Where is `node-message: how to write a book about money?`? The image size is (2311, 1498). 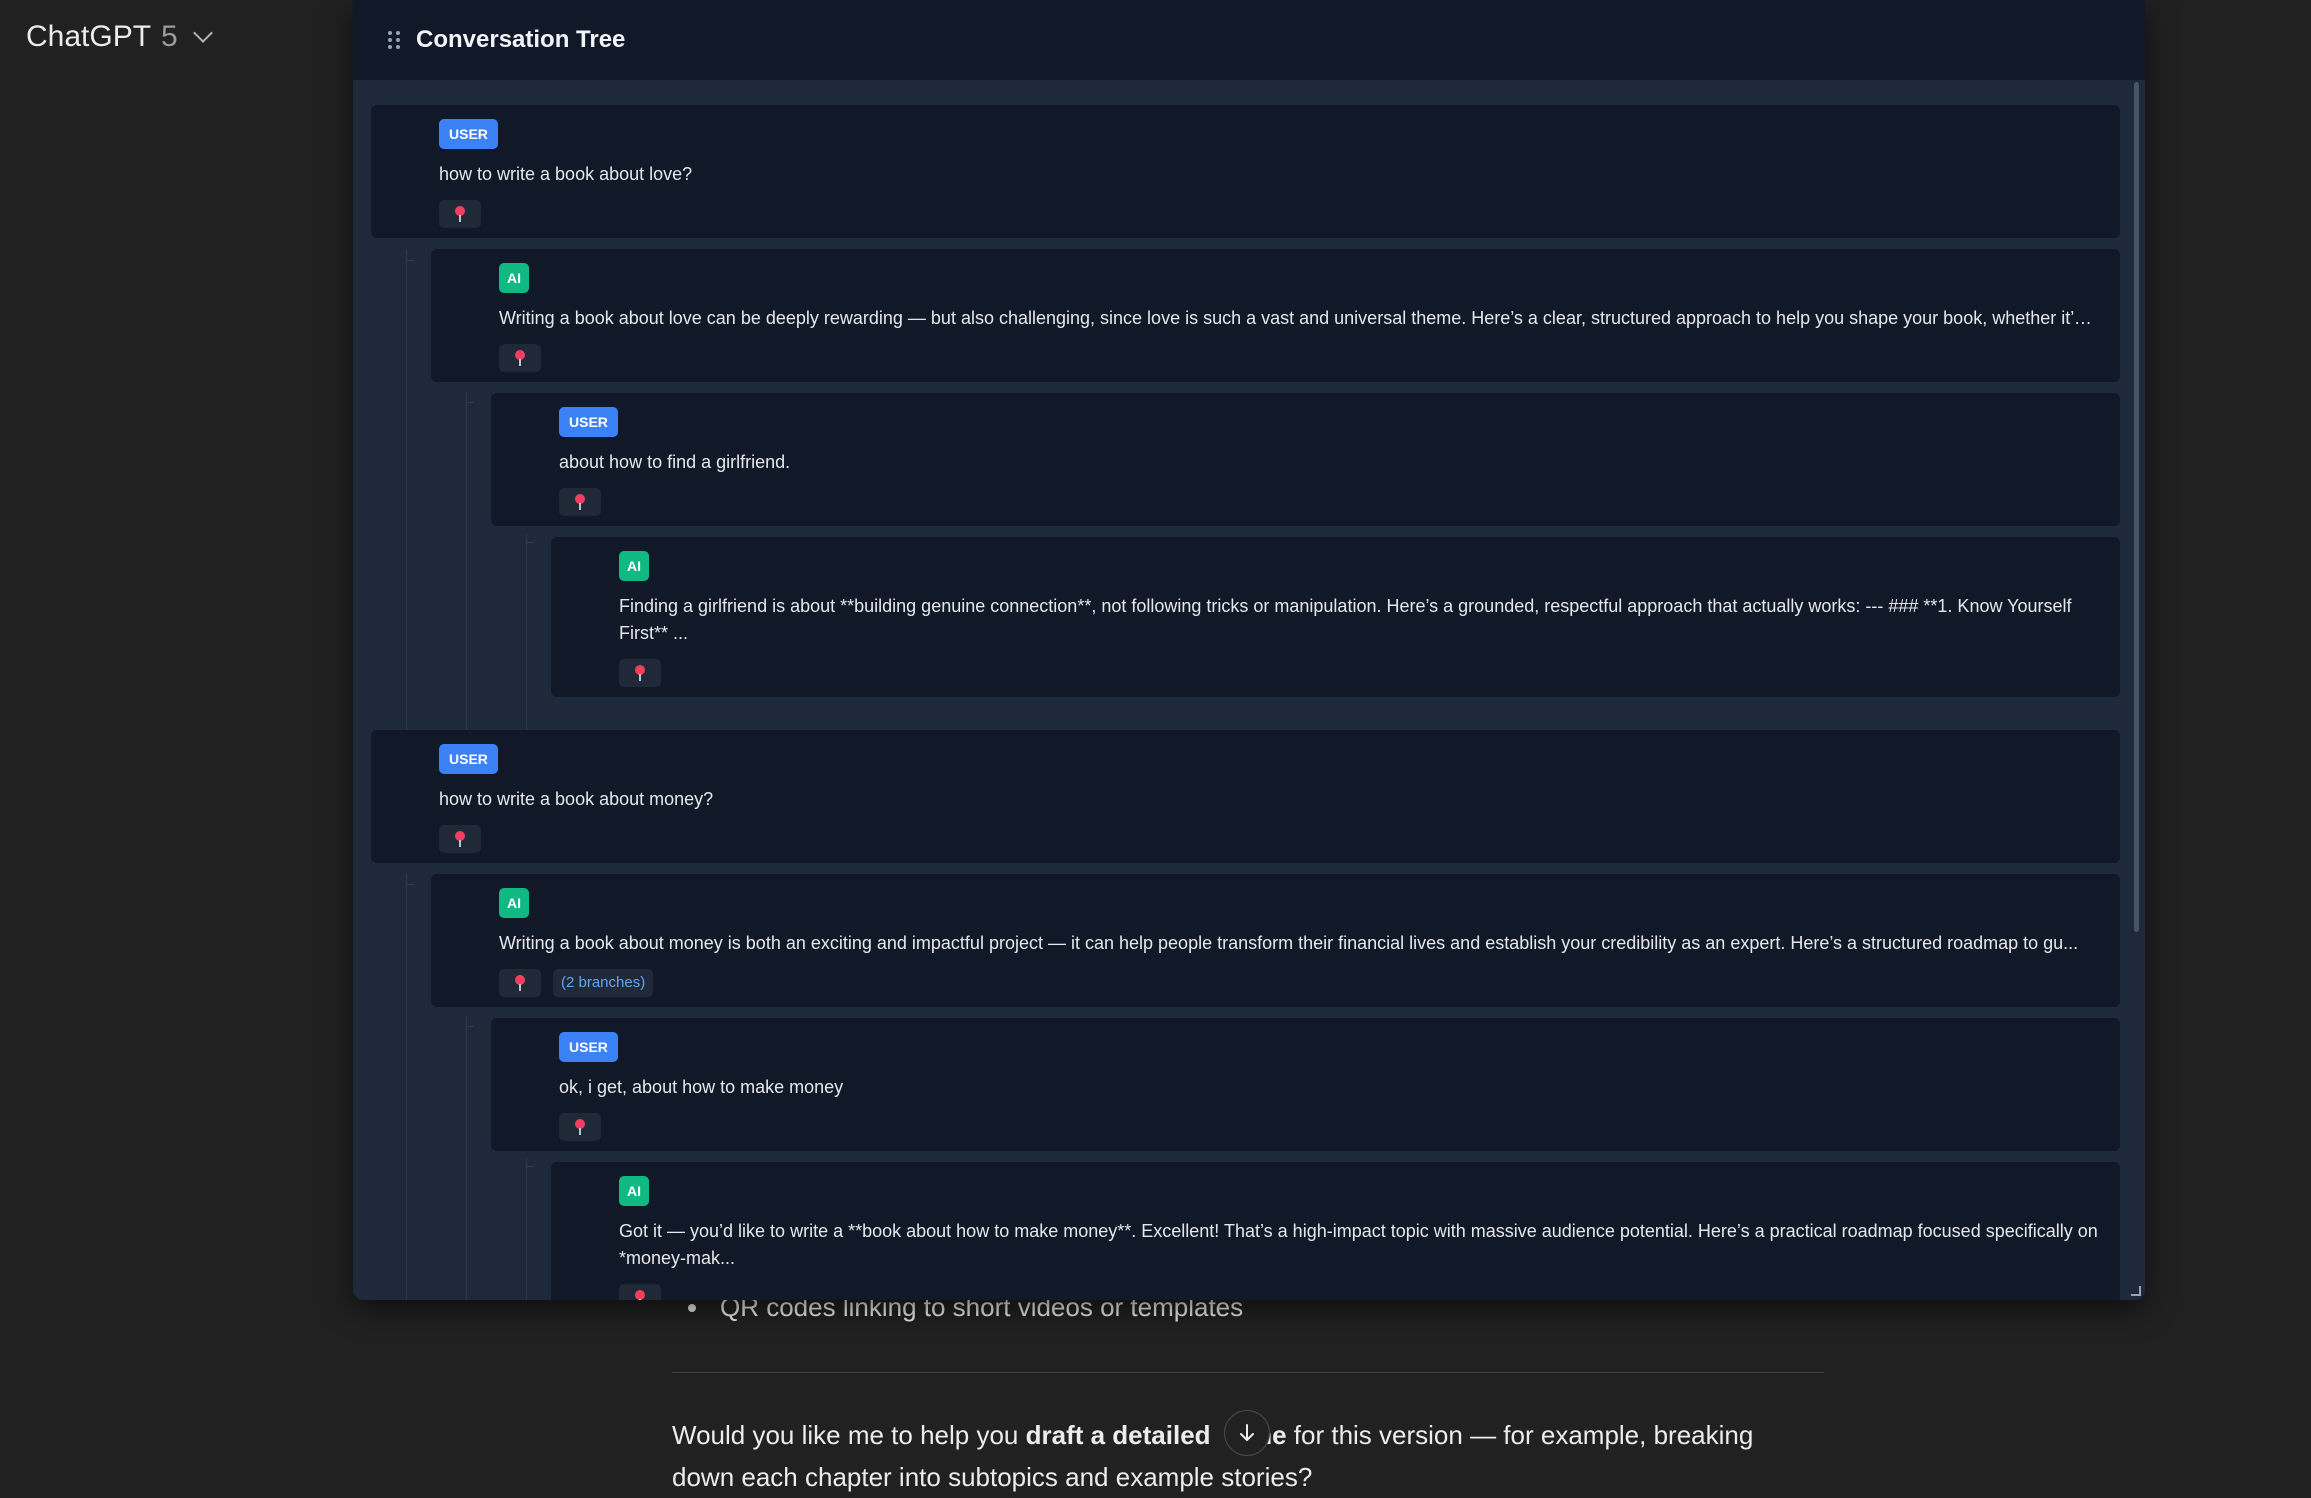
node-message: how to write a book about money? is located at coordinates (576, 799).